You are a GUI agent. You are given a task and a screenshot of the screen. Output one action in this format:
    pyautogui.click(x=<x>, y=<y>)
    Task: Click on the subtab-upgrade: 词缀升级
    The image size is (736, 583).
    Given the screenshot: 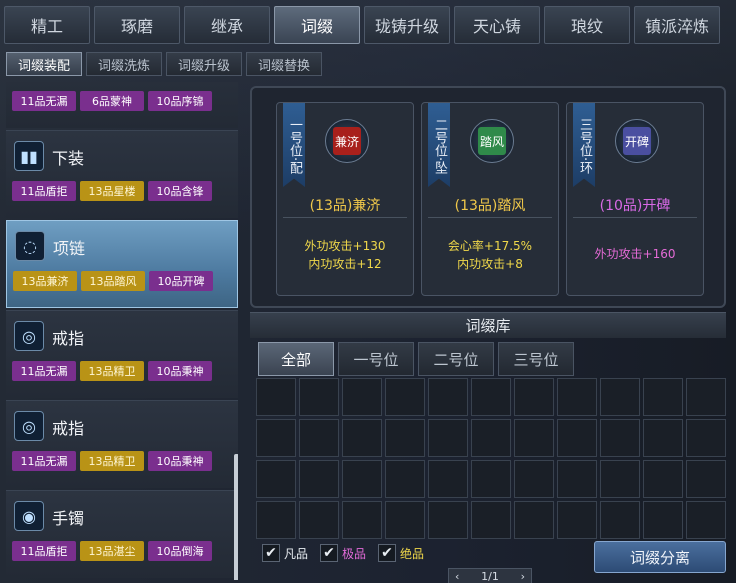 What is the action you would take?
    pyautogui.click(x=204, y=64)
    